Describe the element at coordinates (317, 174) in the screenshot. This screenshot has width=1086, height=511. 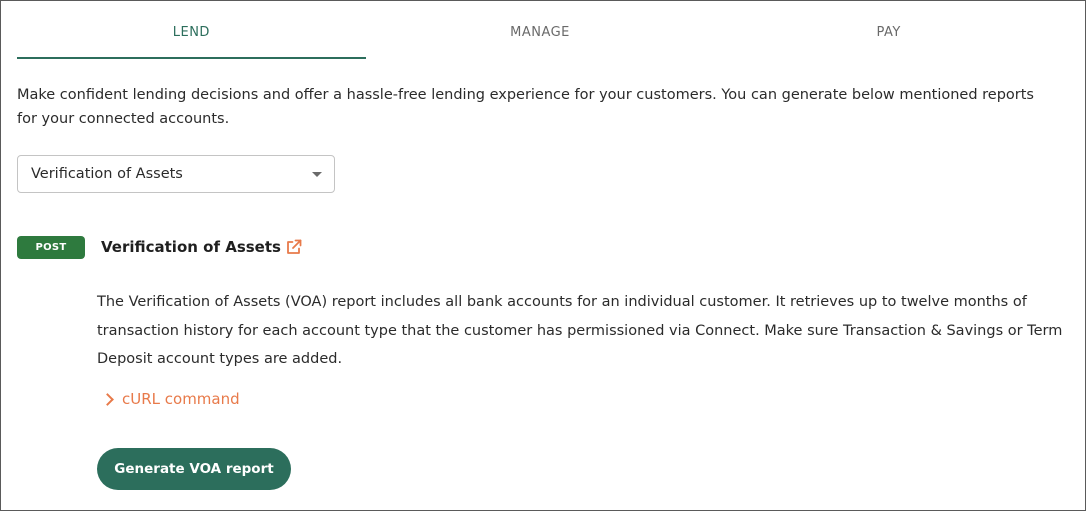
I see `caret-down-icon` at that location.